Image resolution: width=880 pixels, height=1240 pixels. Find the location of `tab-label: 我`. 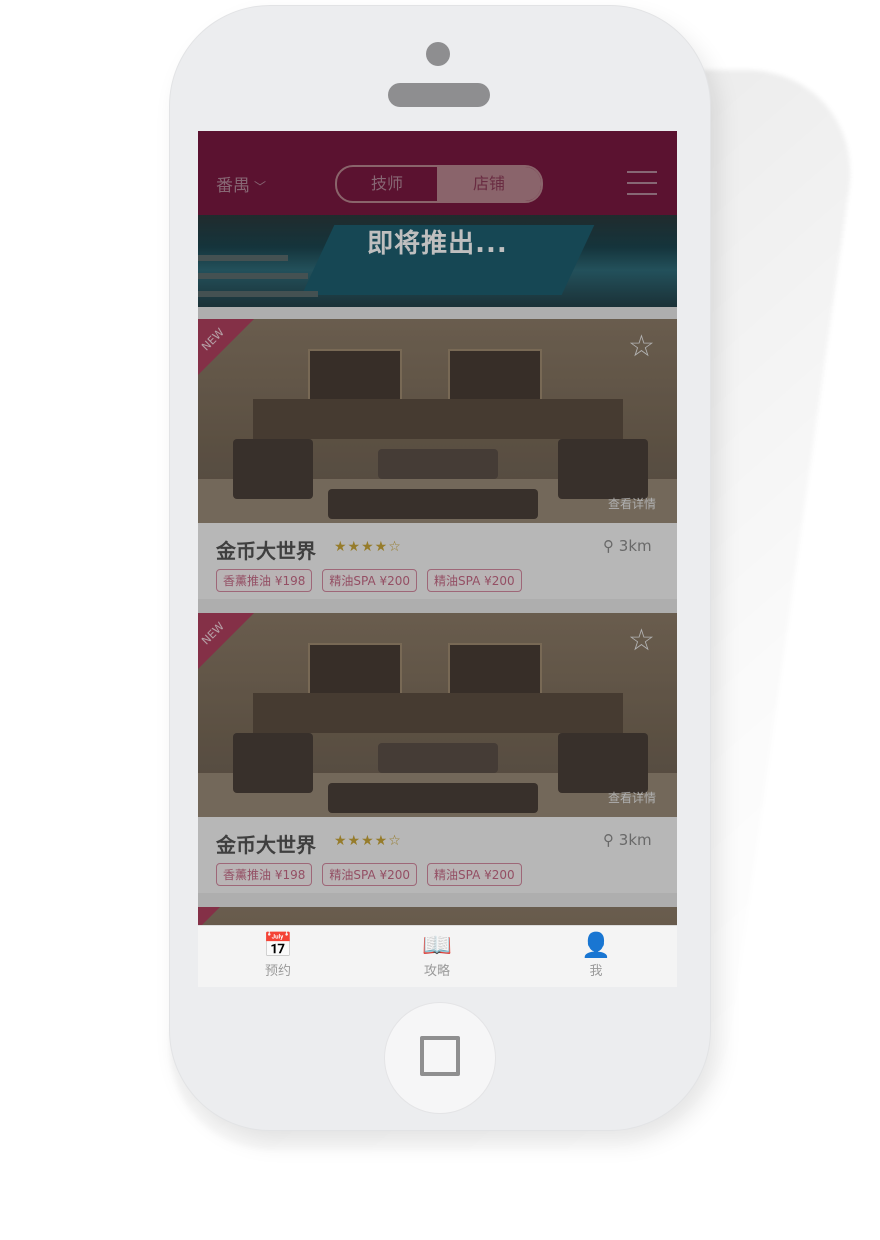

tab-label: 我 is located at coordinates (596, 971).